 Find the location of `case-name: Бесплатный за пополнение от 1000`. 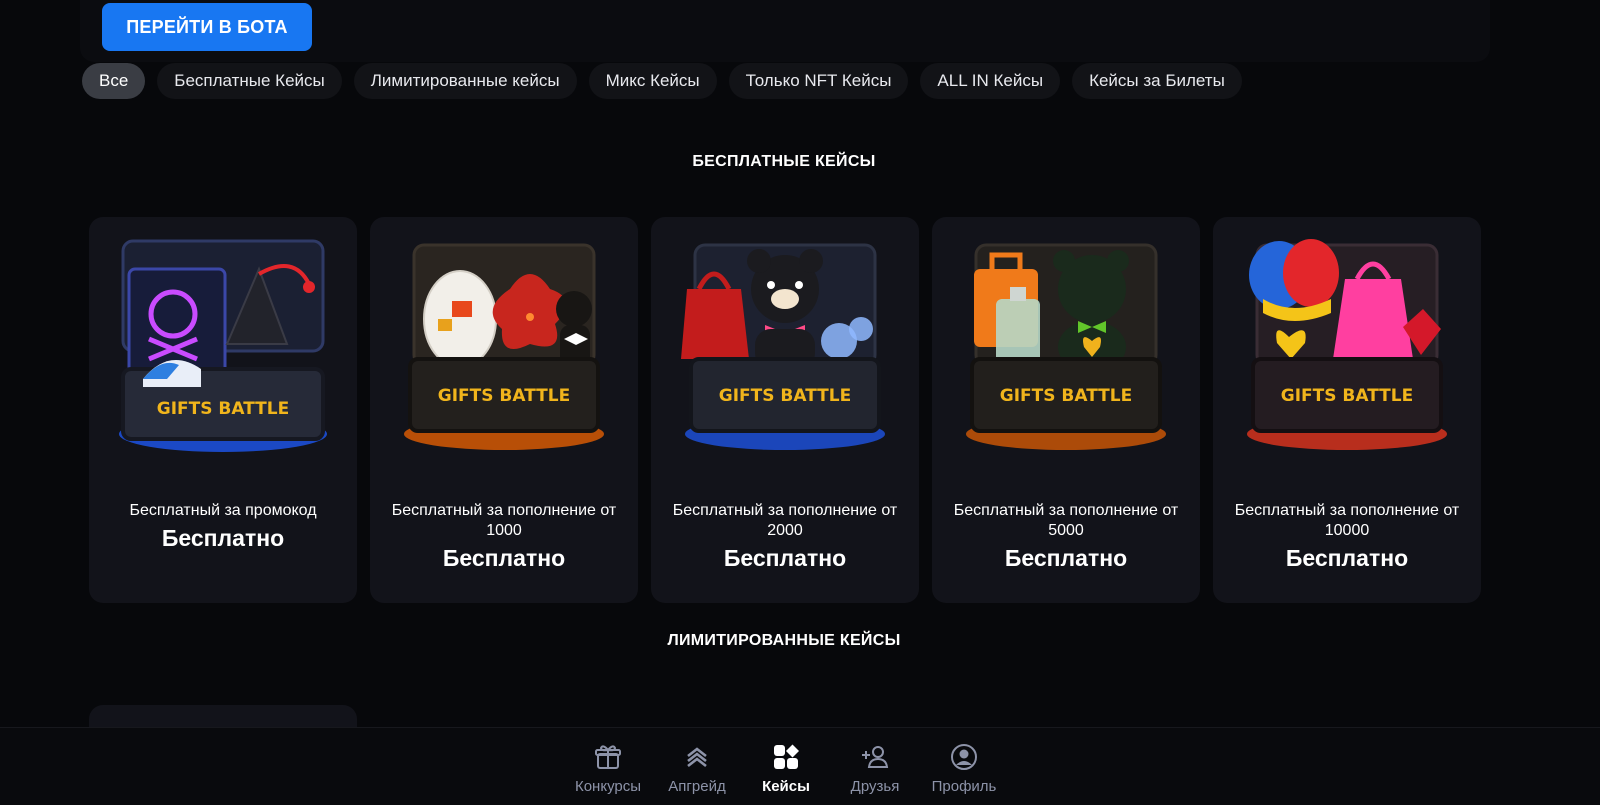

case-name: Бесплатный за пополнение от 1000 is located at coordinates (504, 520).